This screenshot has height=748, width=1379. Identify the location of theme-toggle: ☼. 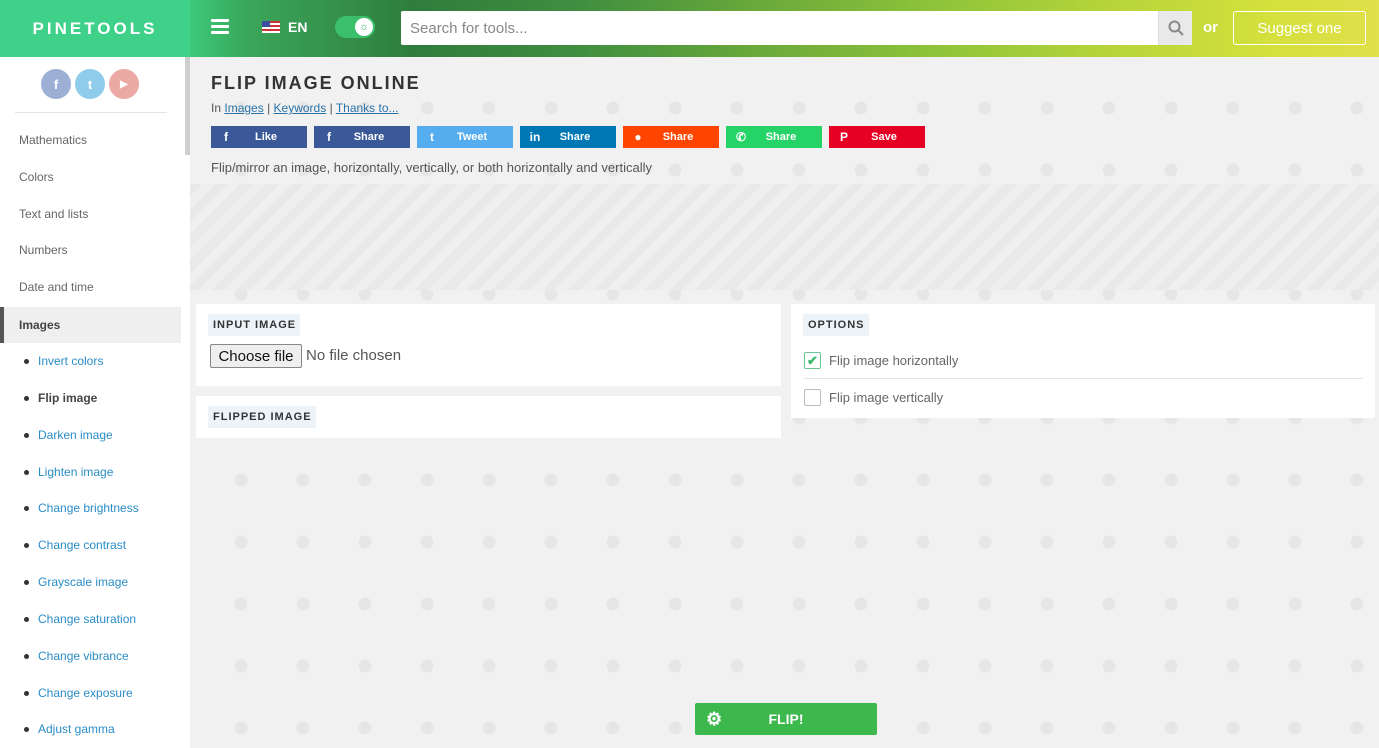
(355, 27).